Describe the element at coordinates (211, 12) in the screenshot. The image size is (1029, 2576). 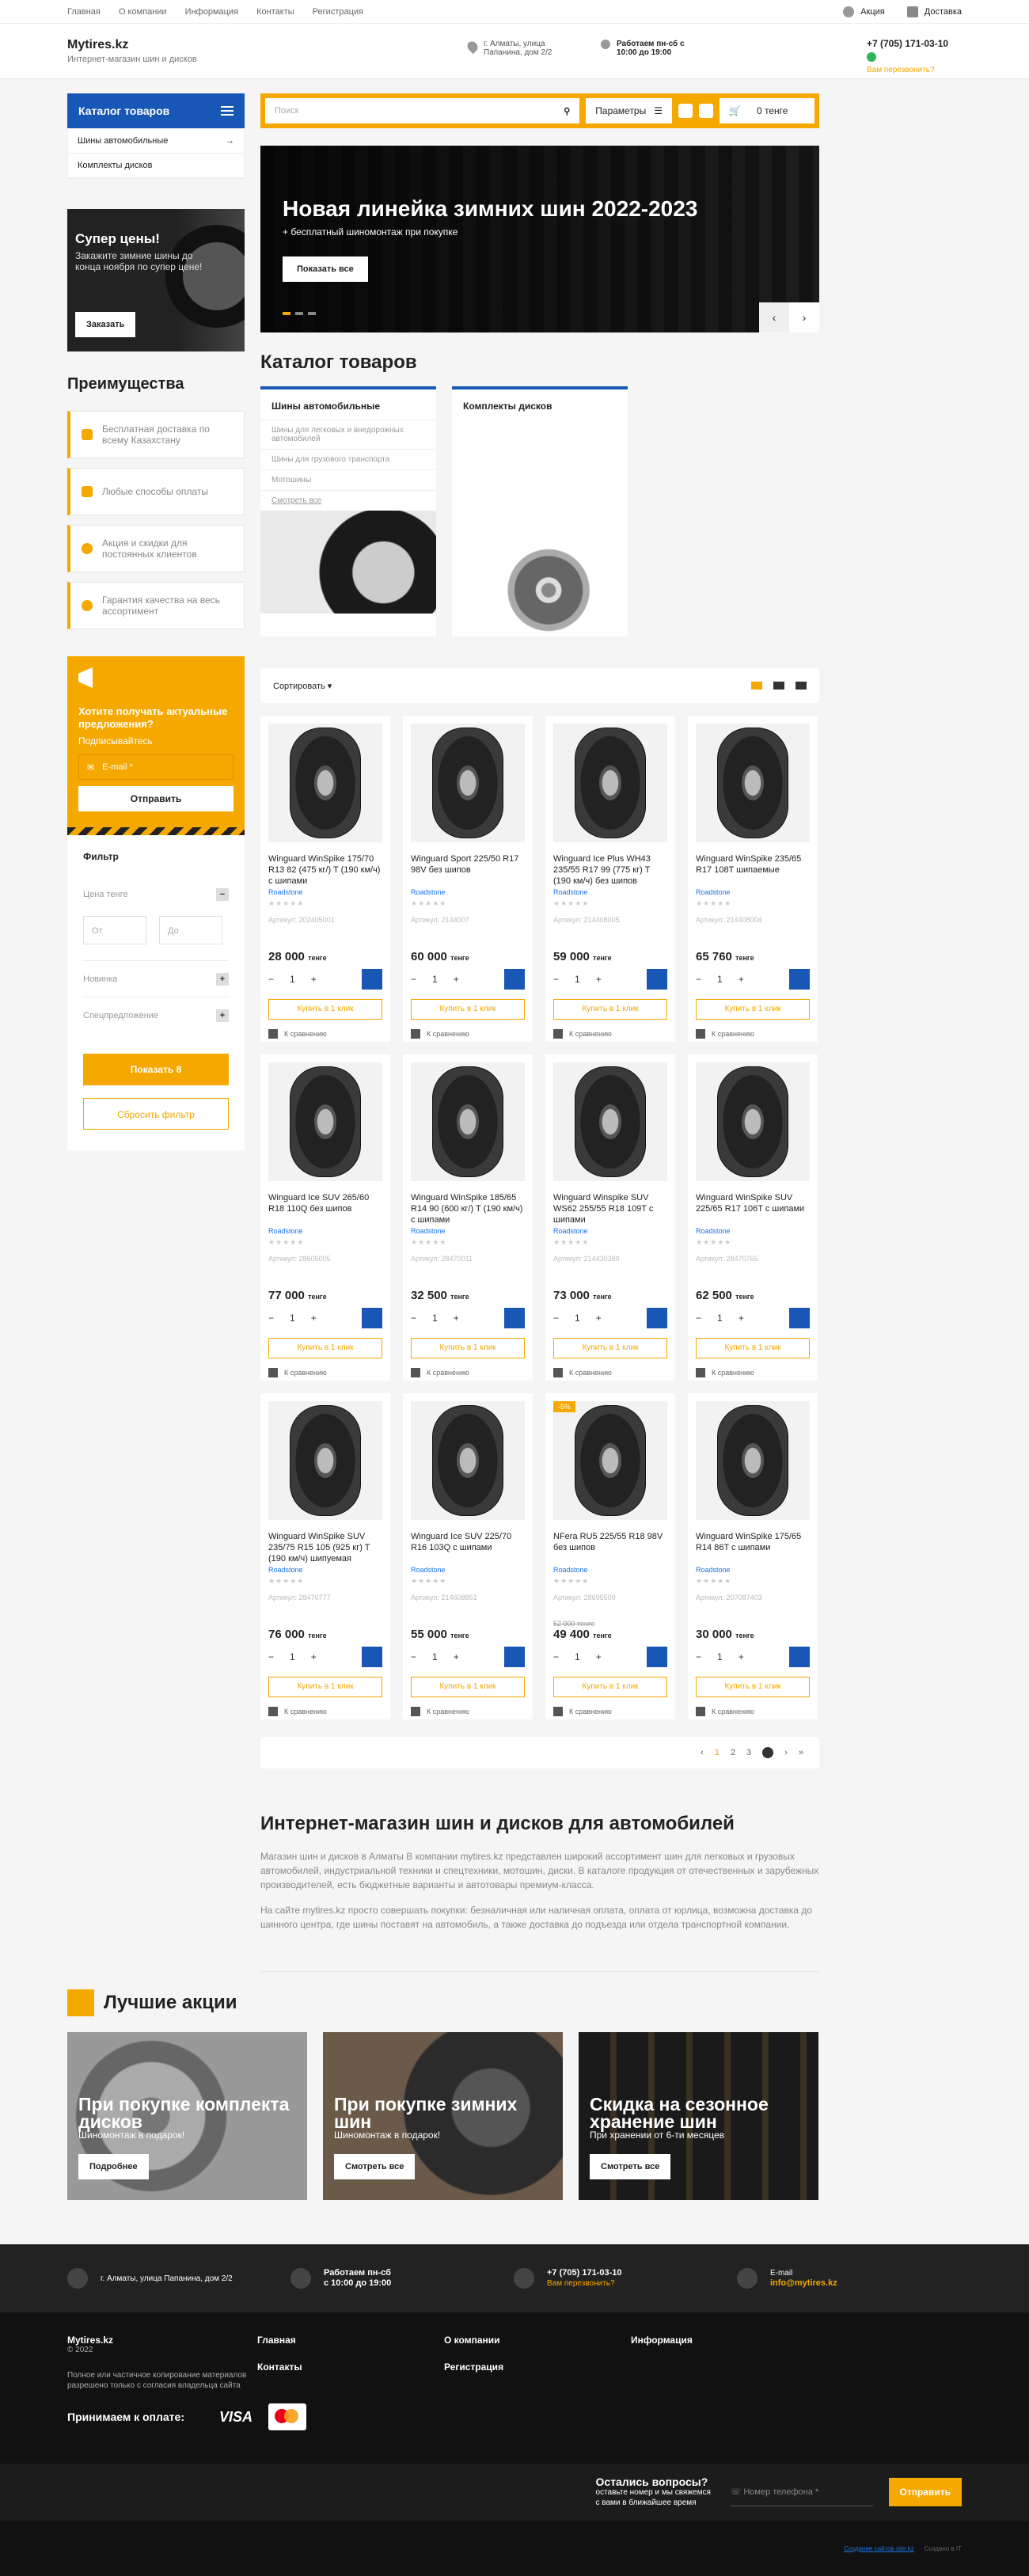
I see `nav-info: Информация` at that location.